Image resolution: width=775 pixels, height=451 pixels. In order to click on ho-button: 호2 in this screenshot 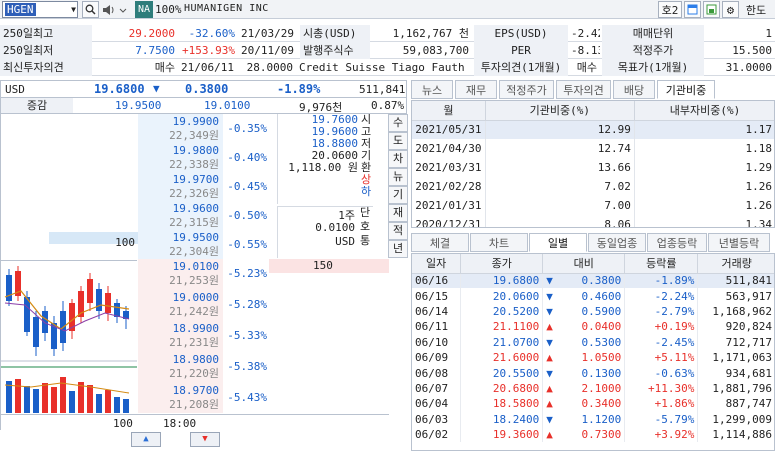, I will do `click(670, 9)`.